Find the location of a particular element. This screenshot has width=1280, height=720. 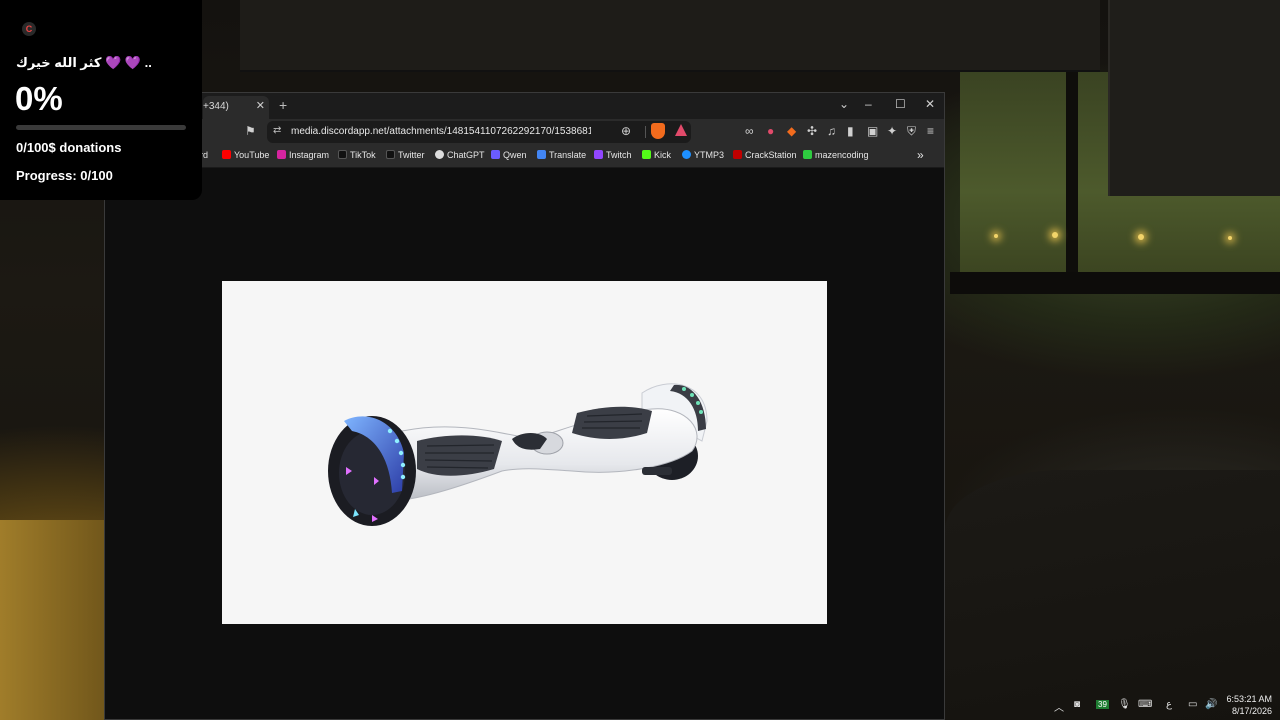

bookmark-qwen: Qwen is located at coordinates (509, 155).